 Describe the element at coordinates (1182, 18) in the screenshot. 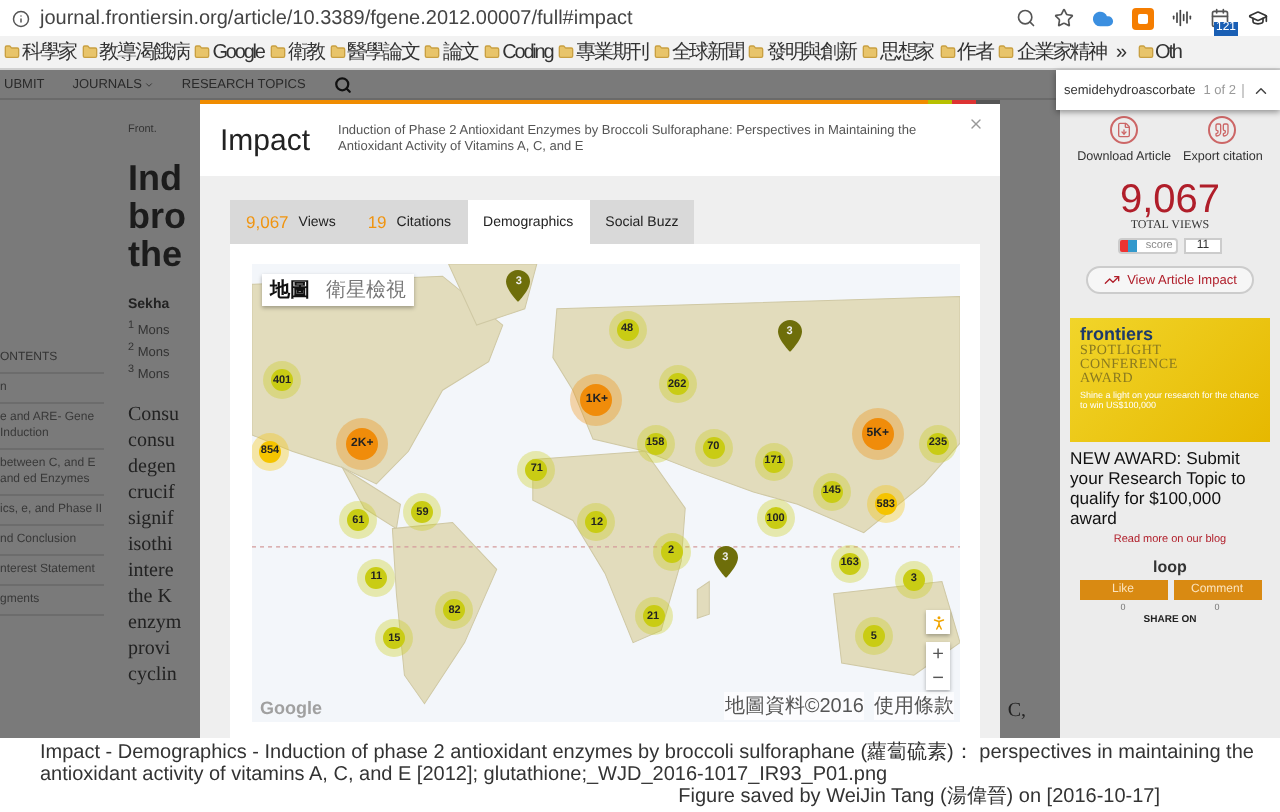

I see `sound-wave-icon` at that location.